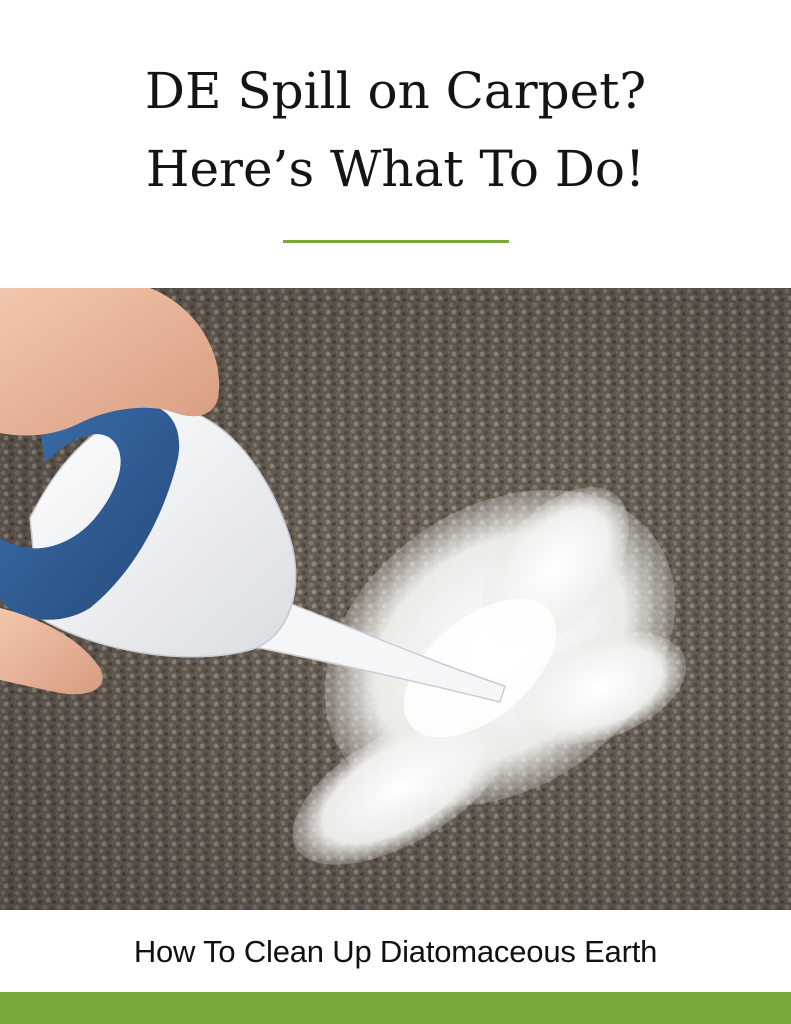 Image resolution: width=791 pixels, height=1024 pixels. Describe the element at coordinates (396, 241) in the screenshot. I see `title-divider` at that location.